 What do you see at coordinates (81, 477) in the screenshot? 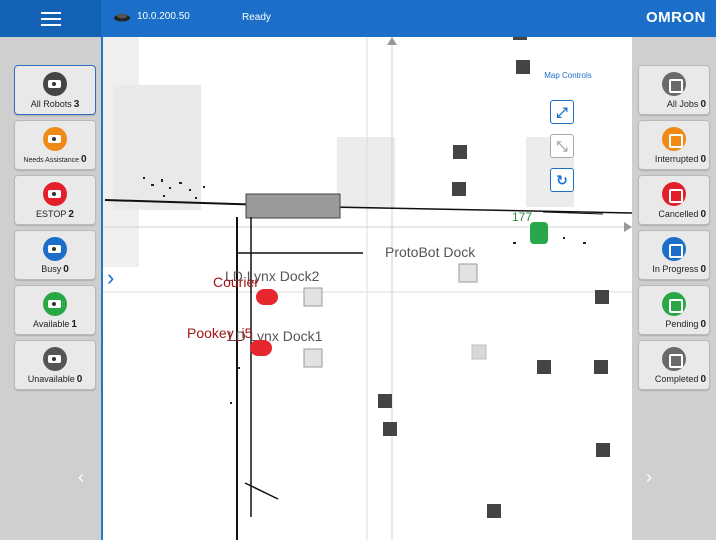
I see `chevron-left-icon: ‹` at bounding box center [81, 477].